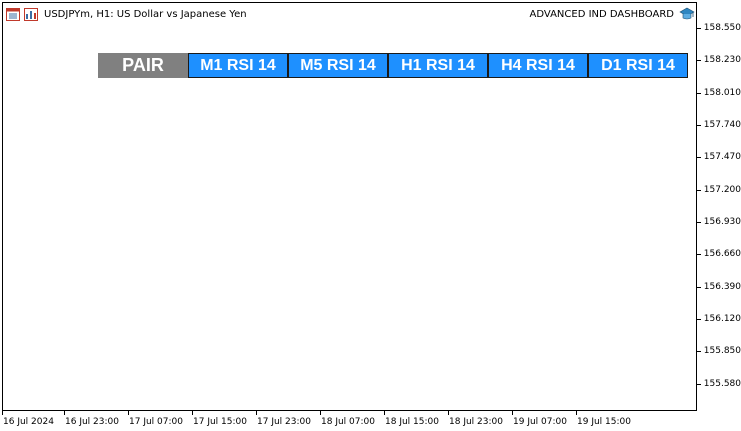  I want to click on price-tick: 155.850, so click(719, 351).